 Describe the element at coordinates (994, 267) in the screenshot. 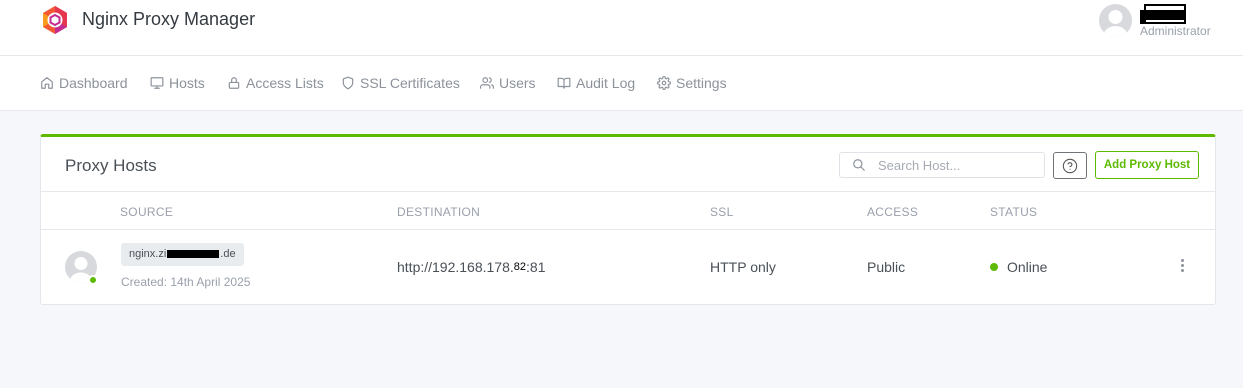

I see `status-dot` at that location.